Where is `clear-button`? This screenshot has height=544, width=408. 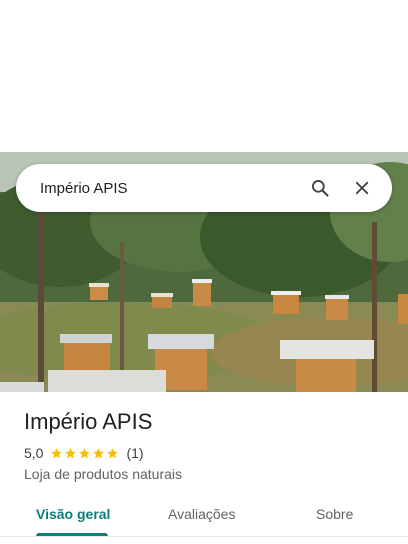
clear-button is located at coordinates (362, 188).